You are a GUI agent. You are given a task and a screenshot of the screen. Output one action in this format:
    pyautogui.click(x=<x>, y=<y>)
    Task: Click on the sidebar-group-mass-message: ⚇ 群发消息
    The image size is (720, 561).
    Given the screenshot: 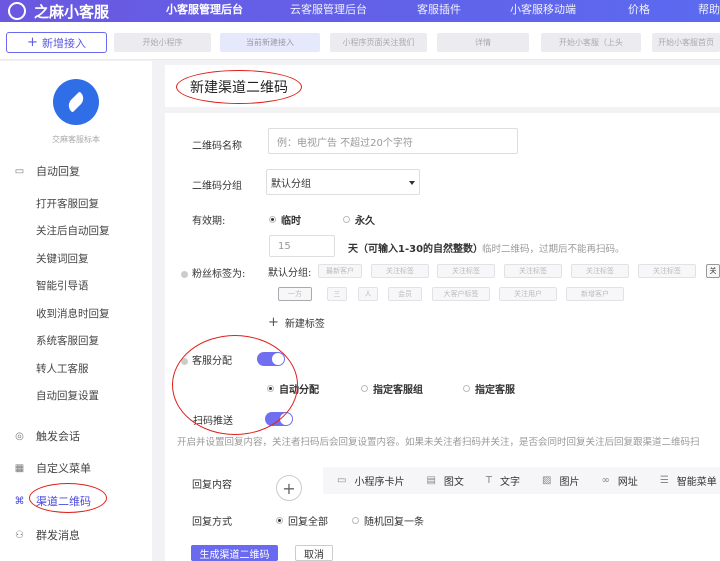 What is the action you would take?
    pyautogui.click(x=47, y=535)
    